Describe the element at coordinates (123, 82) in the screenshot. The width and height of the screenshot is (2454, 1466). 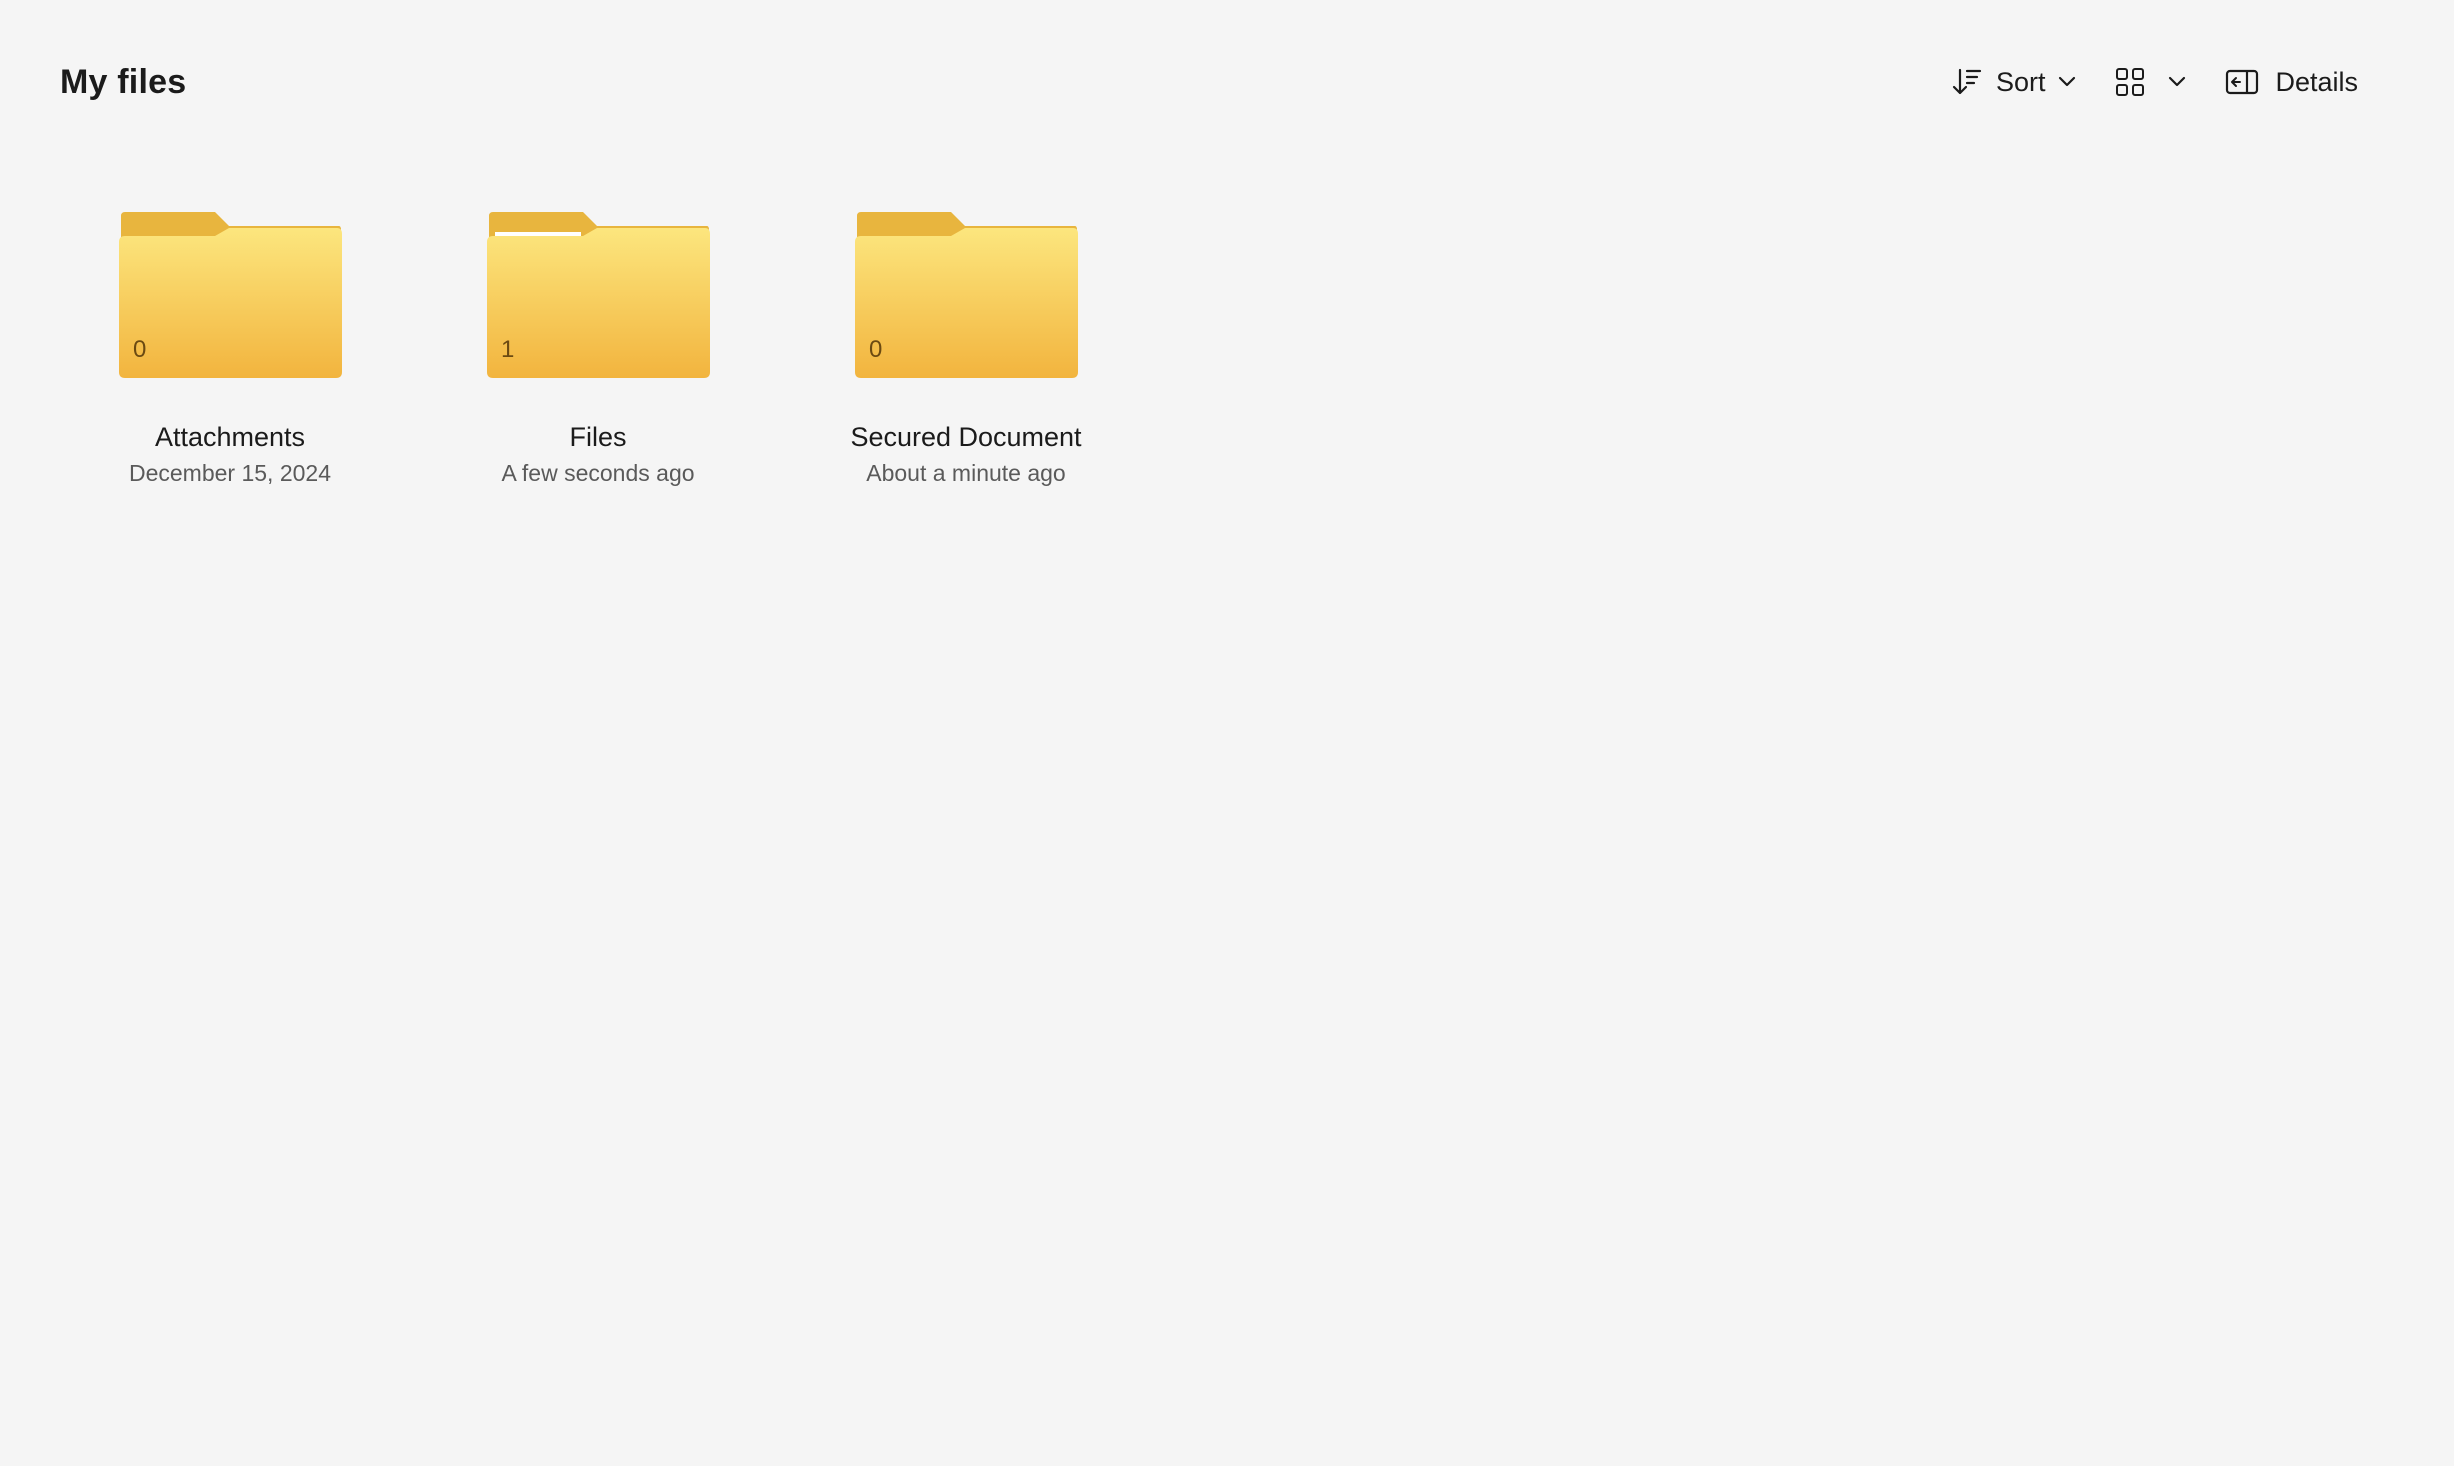
I see `page-title: My files` at that location.